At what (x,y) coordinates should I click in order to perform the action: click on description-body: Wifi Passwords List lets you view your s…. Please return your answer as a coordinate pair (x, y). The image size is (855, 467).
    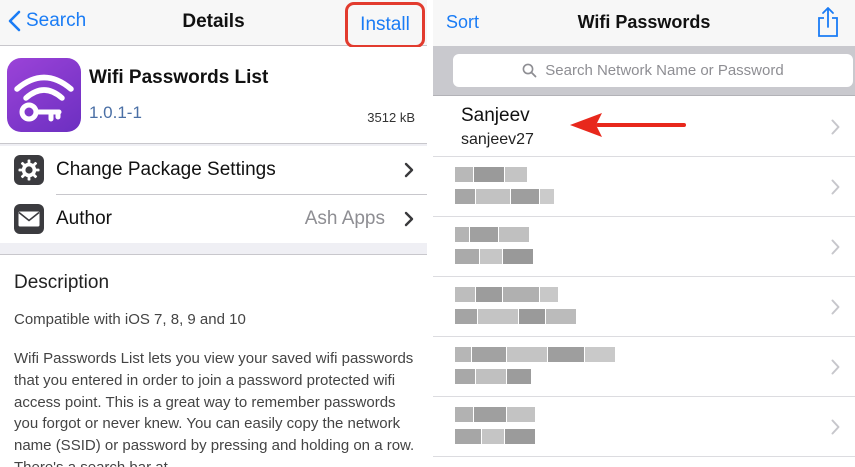
    Looking at the image, I should click on (214, 408).